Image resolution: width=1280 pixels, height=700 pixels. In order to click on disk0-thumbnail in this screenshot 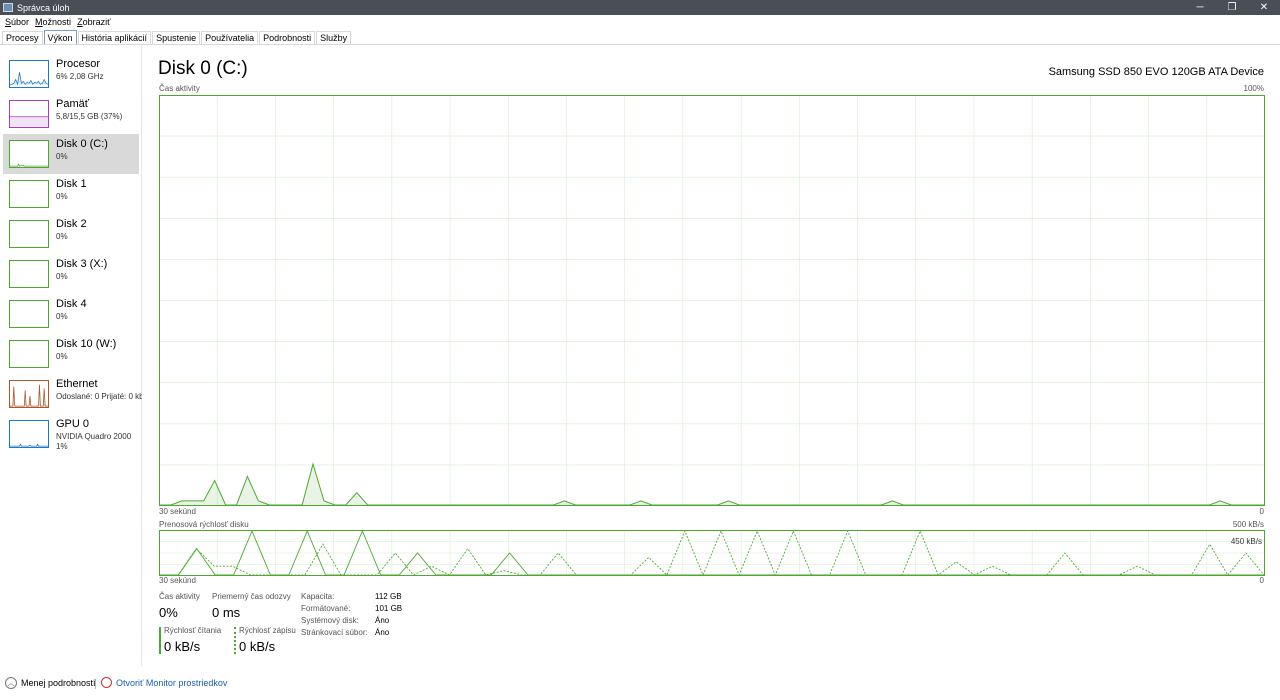, I will do `click(29, 154)`.